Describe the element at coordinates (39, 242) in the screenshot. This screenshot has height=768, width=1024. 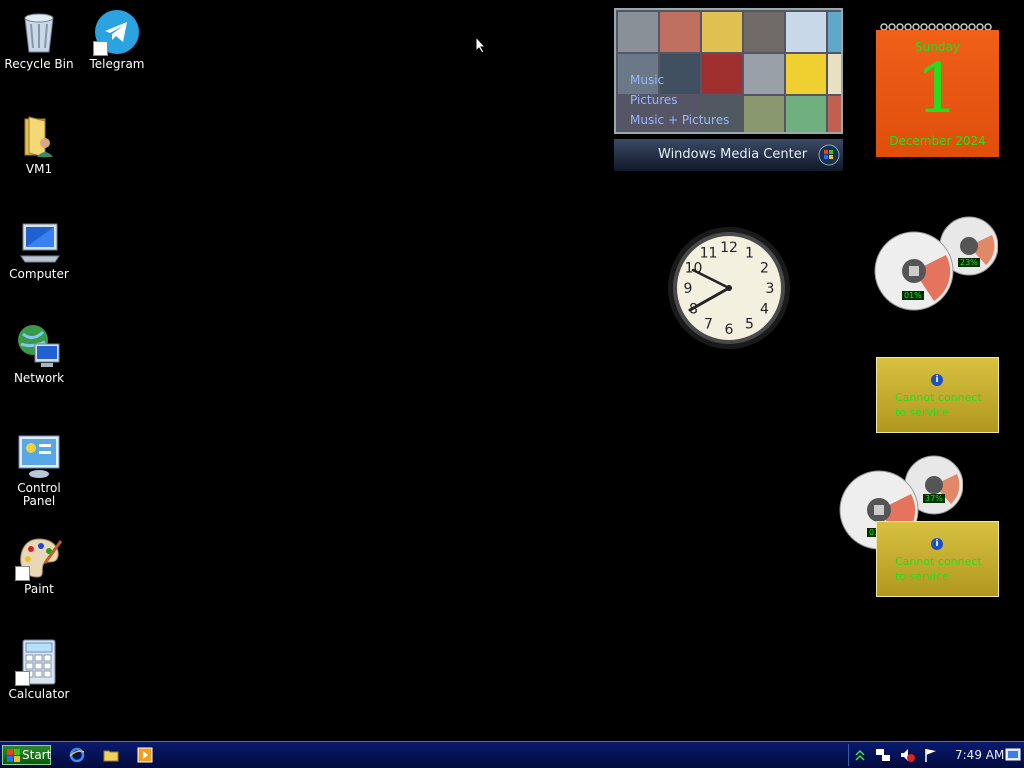
I see `computer-icon` at that location.